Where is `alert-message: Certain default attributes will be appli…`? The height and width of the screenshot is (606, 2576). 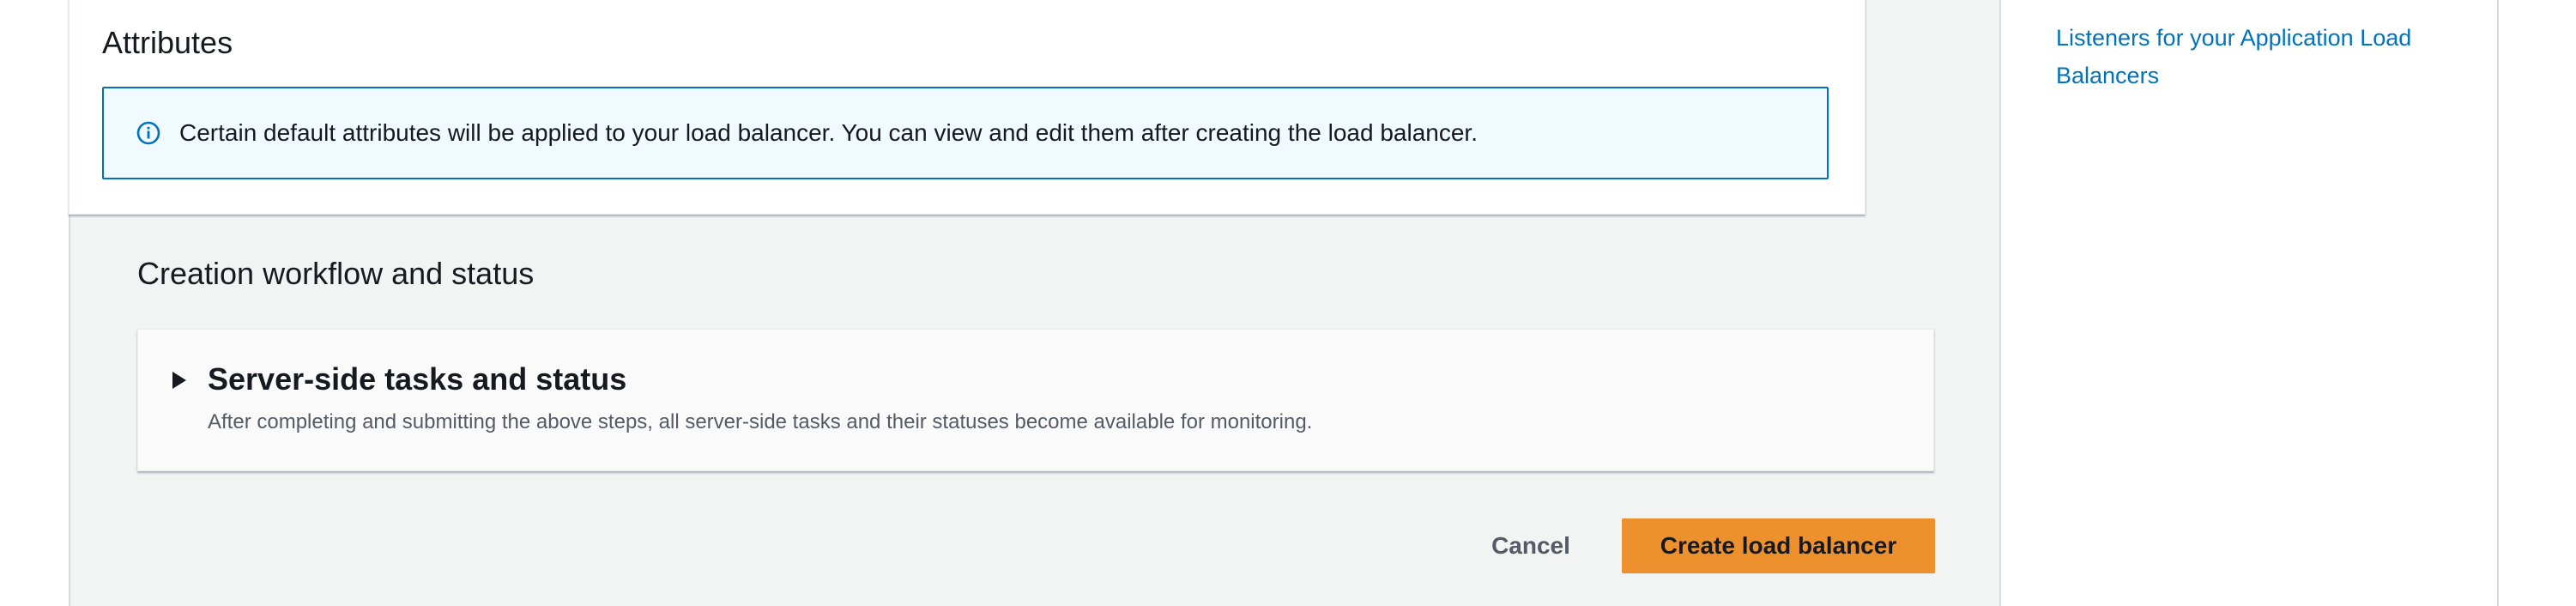 alert-message: Certain default attributes will be appli… is located at coordinates (828, 132).